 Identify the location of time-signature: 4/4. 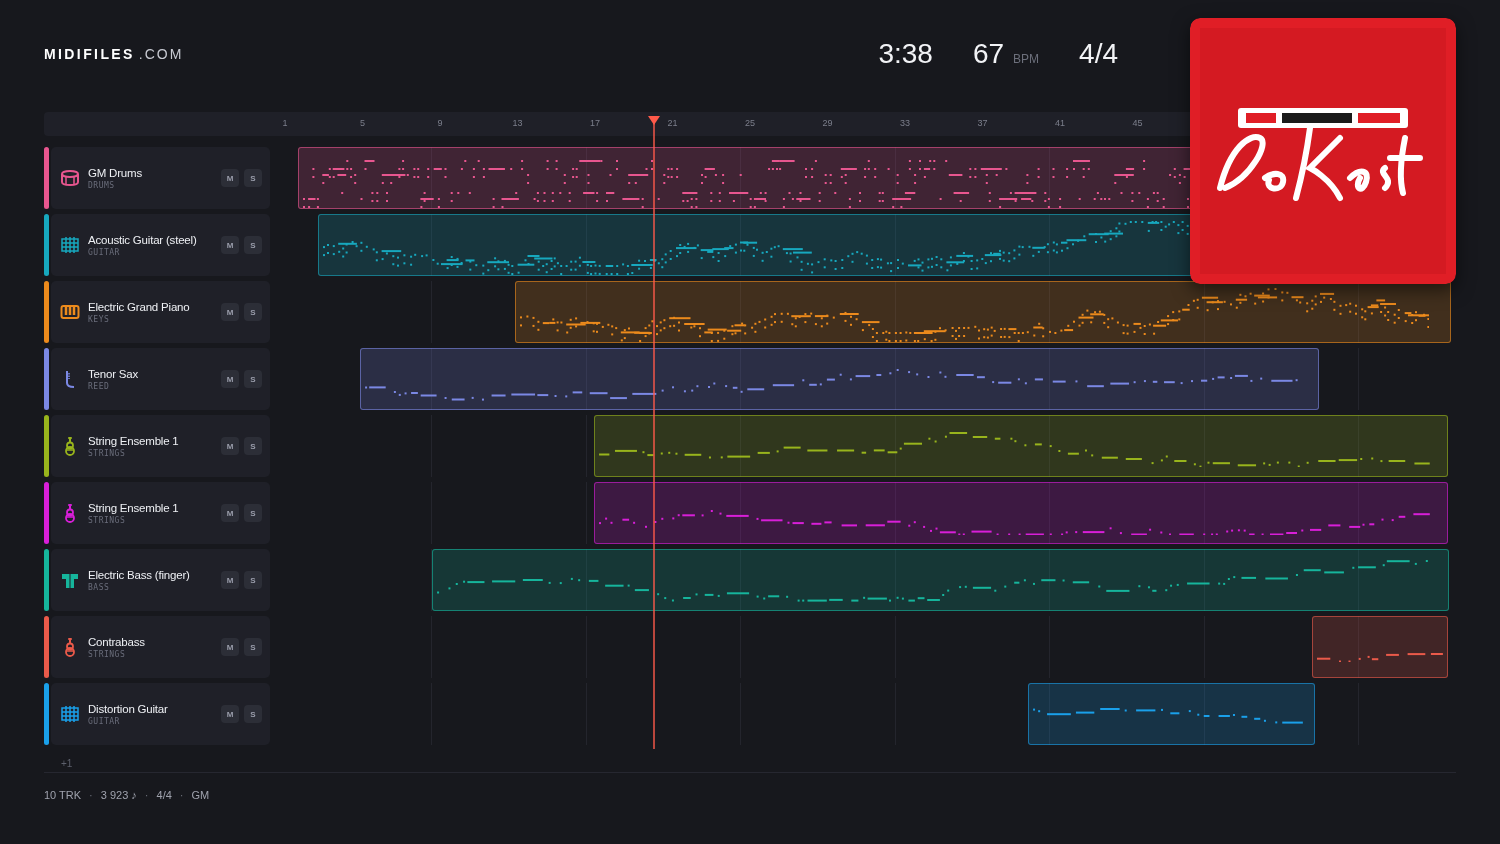
(1098, 54).